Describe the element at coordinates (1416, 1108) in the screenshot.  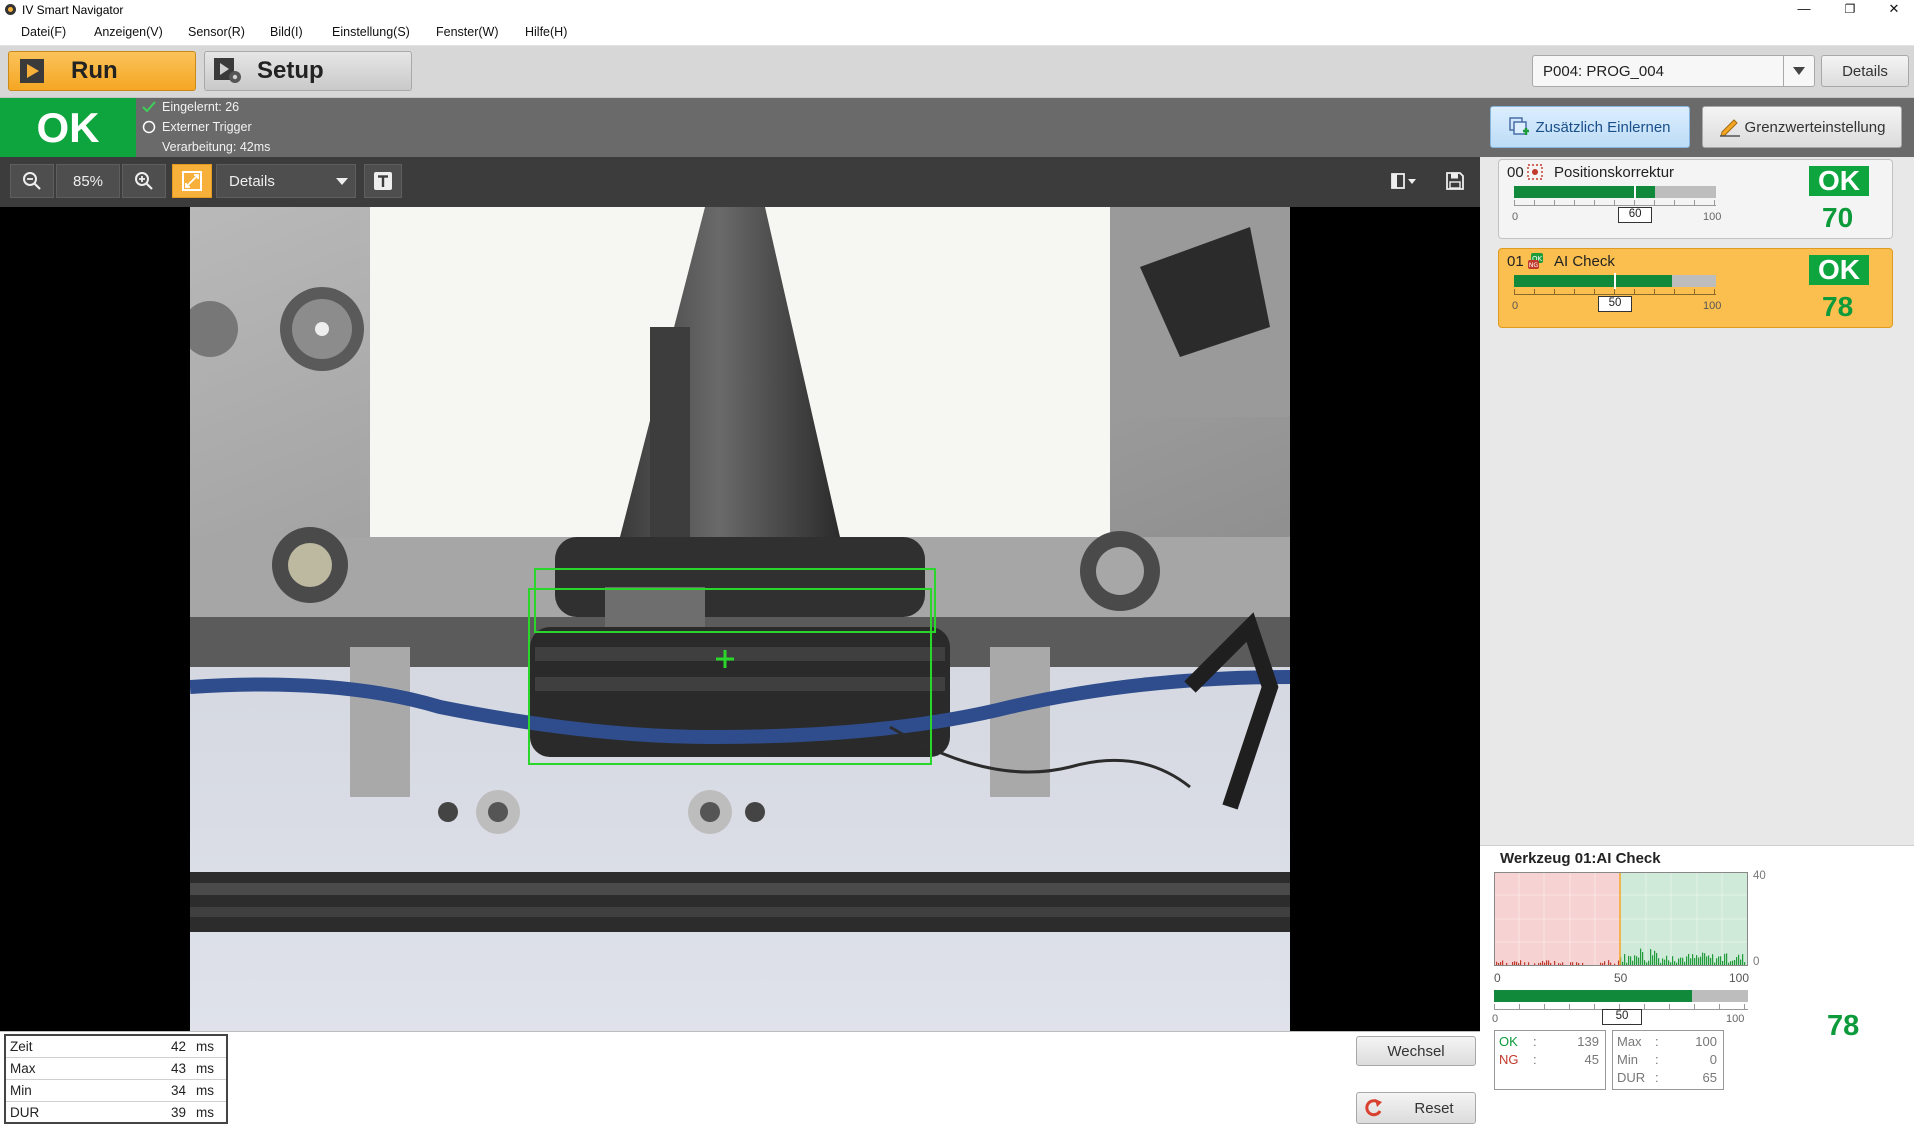
I see `reset-button: Reset` at that location.